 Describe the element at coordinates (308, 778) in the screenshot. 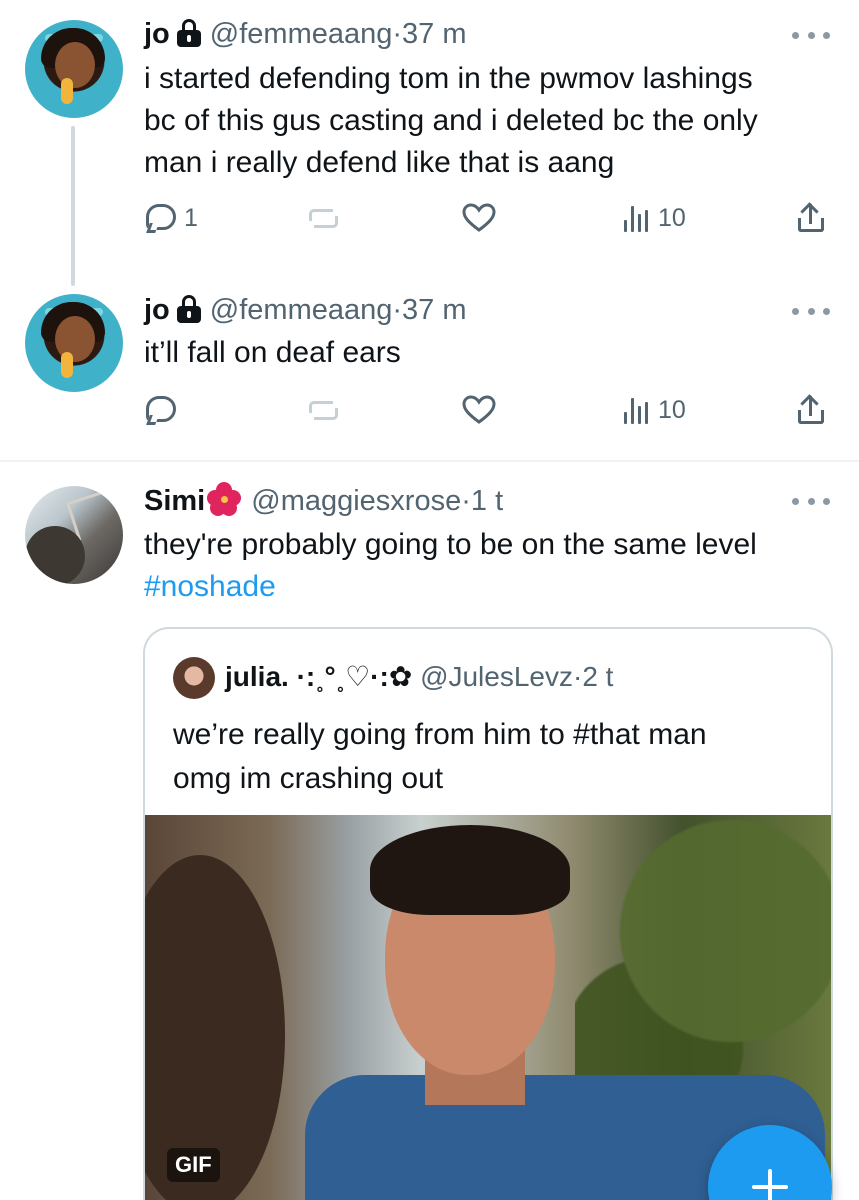

I see `quote-text-line: omg im crashing out` at that location.